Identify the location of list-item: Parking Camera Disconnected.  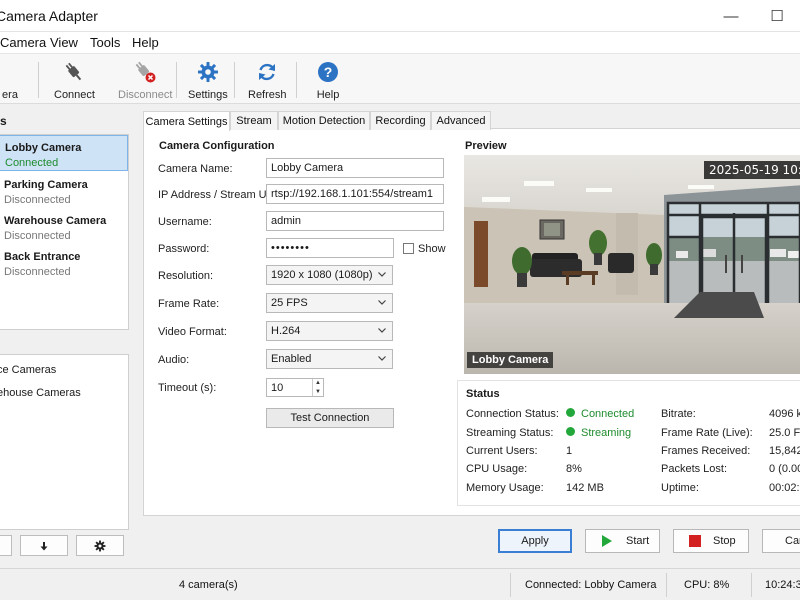
(64, 191).